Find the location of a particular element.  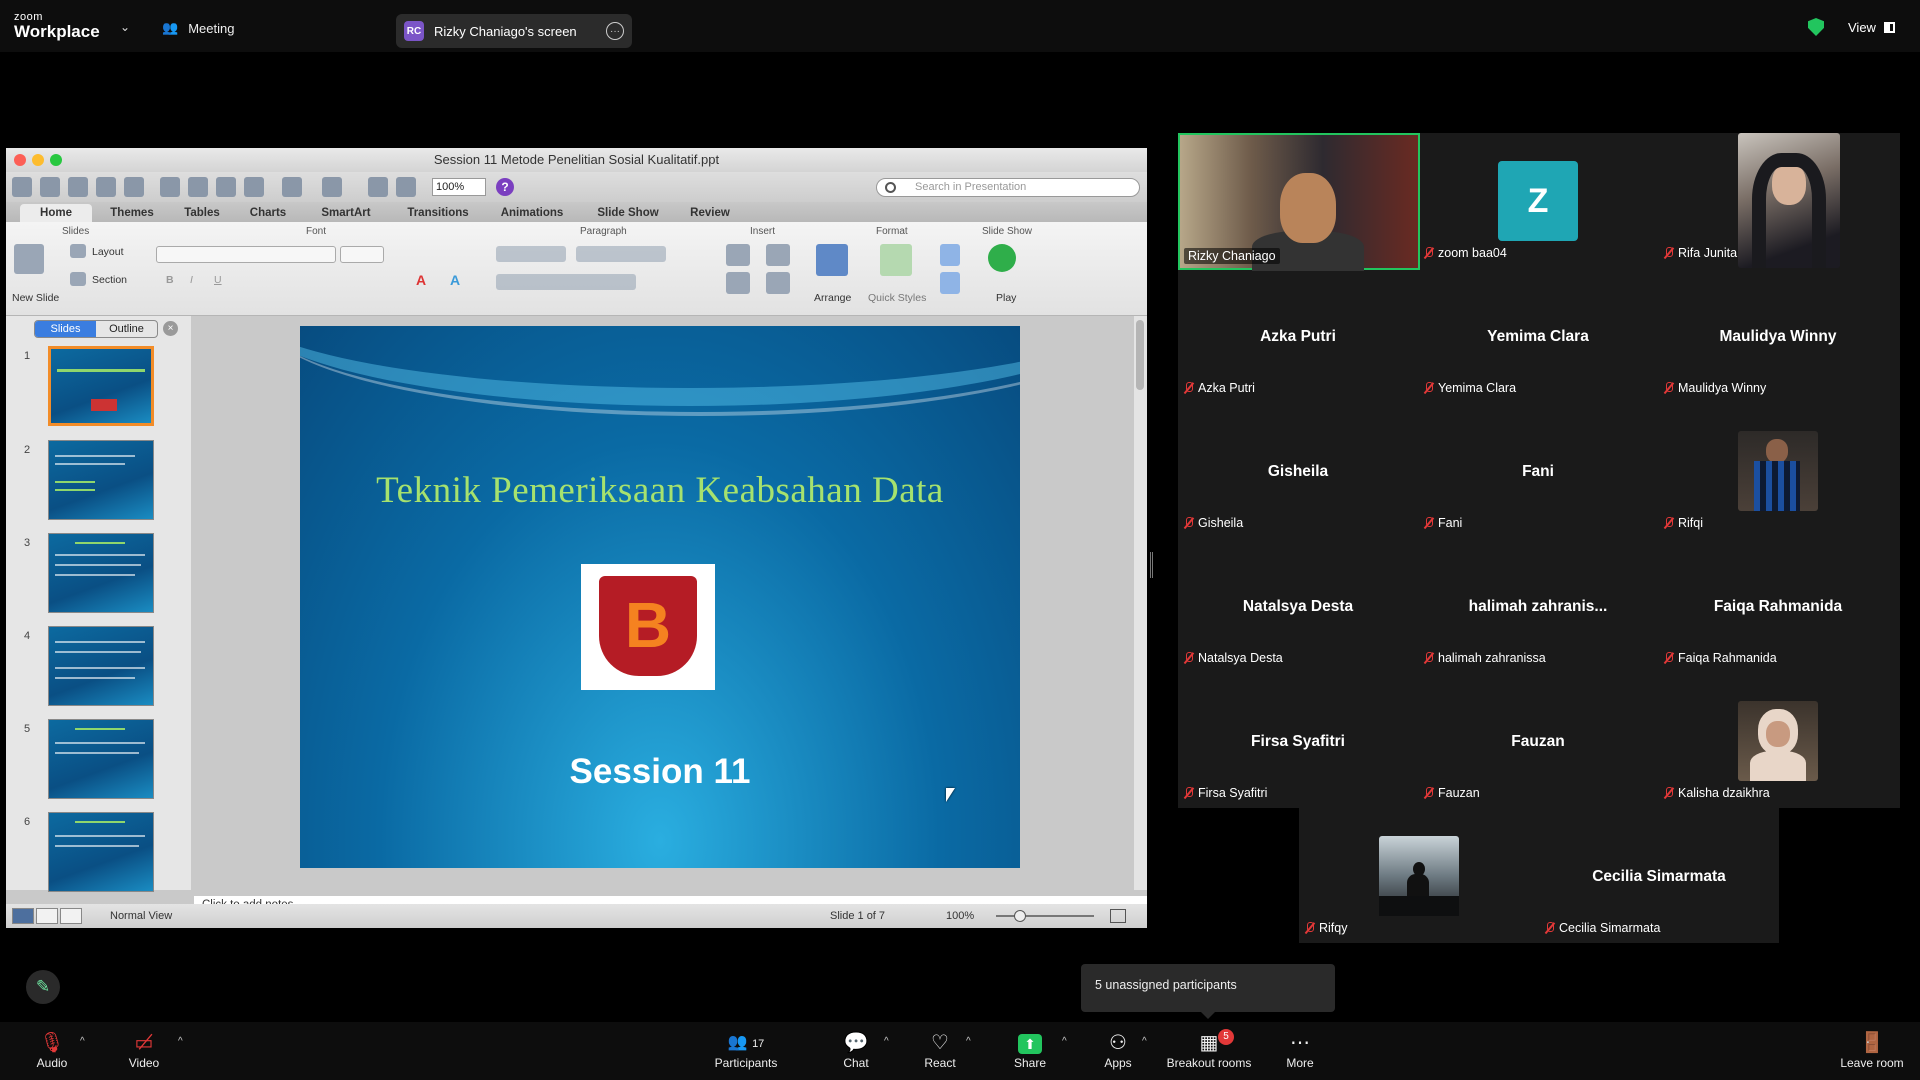

chevron-down-icon: ⌄ is located at coordinates (125, 27).